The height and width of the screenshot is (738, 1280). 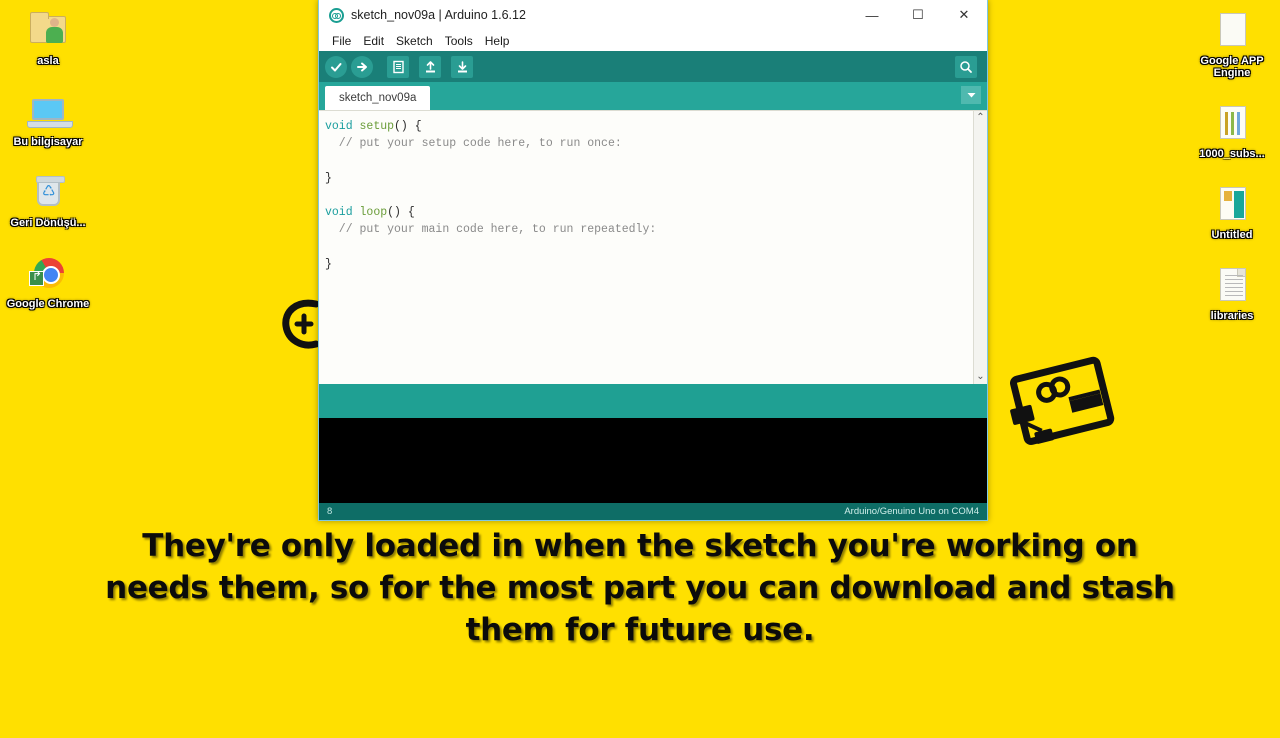 What do you see at coordinates (48, 142) in the screenshot?
I see `desktop-icon-label: Bu bilgisayar` at bounding box center [48, 142].